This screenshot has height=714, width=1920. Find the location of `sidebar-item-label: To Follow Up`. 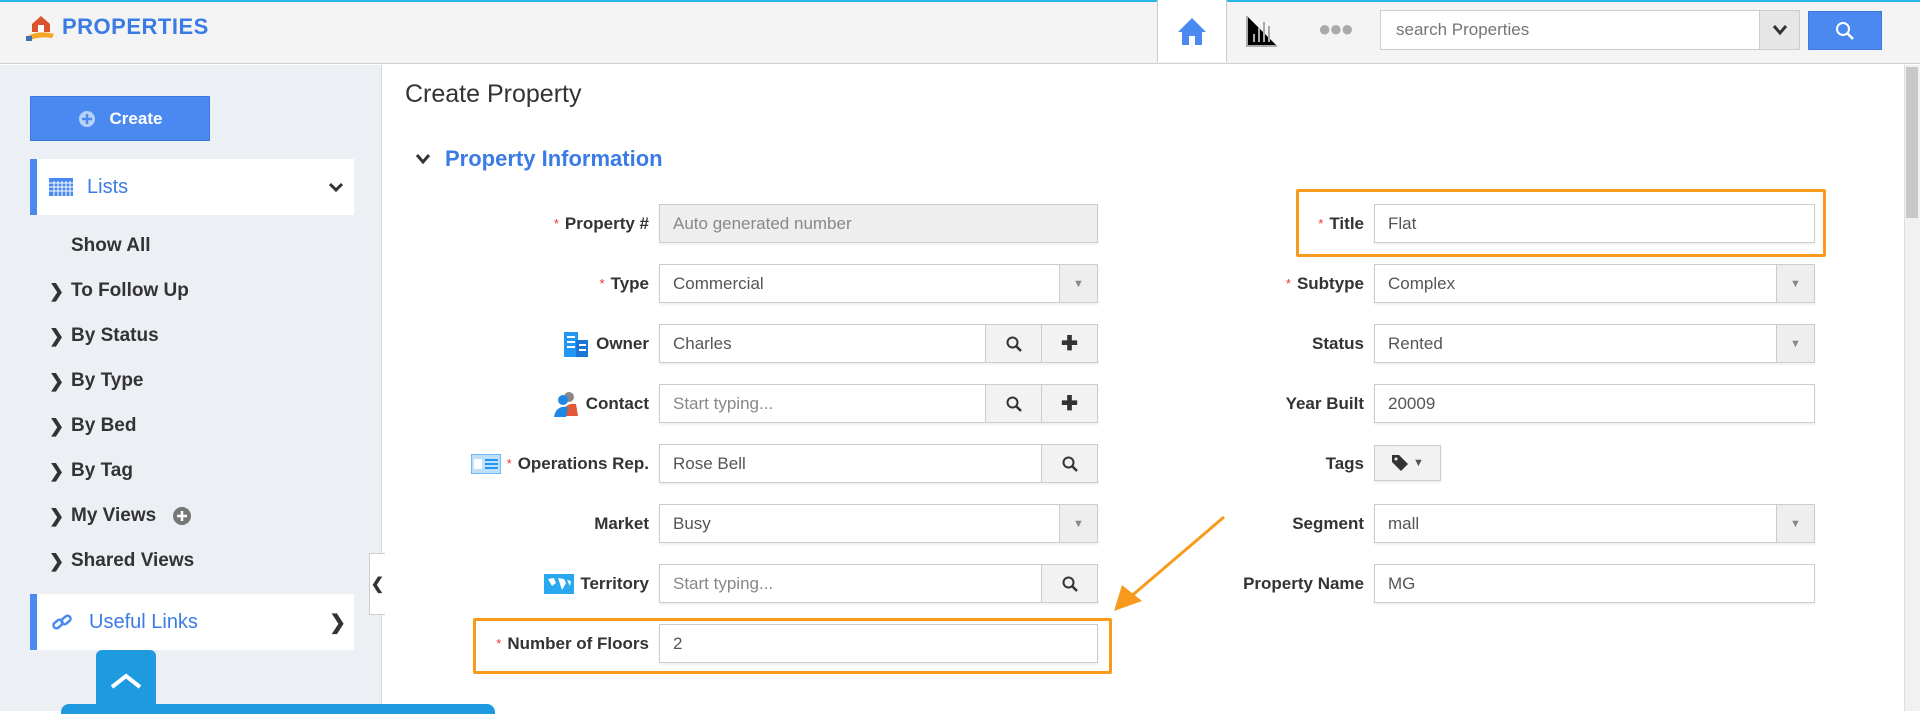

sidebar-item-label: To Follow Up is located at coordinates (130, 290).